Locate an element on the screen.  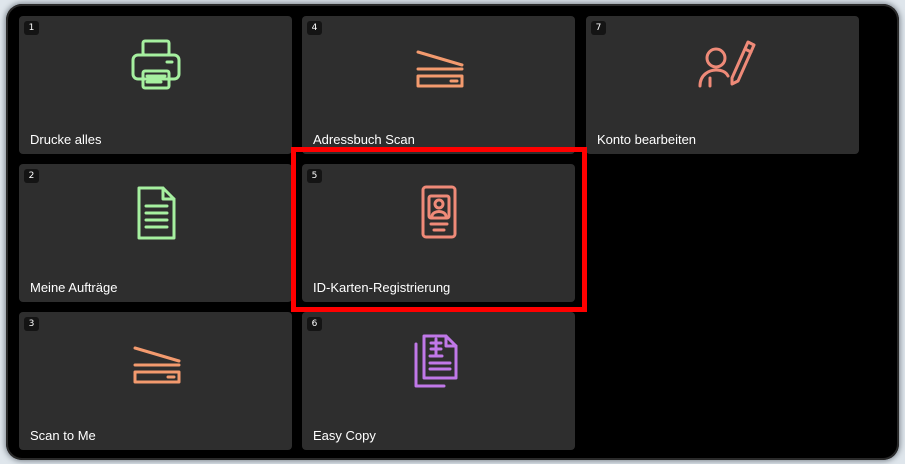
document-icon is located at coordinates (156, 213).